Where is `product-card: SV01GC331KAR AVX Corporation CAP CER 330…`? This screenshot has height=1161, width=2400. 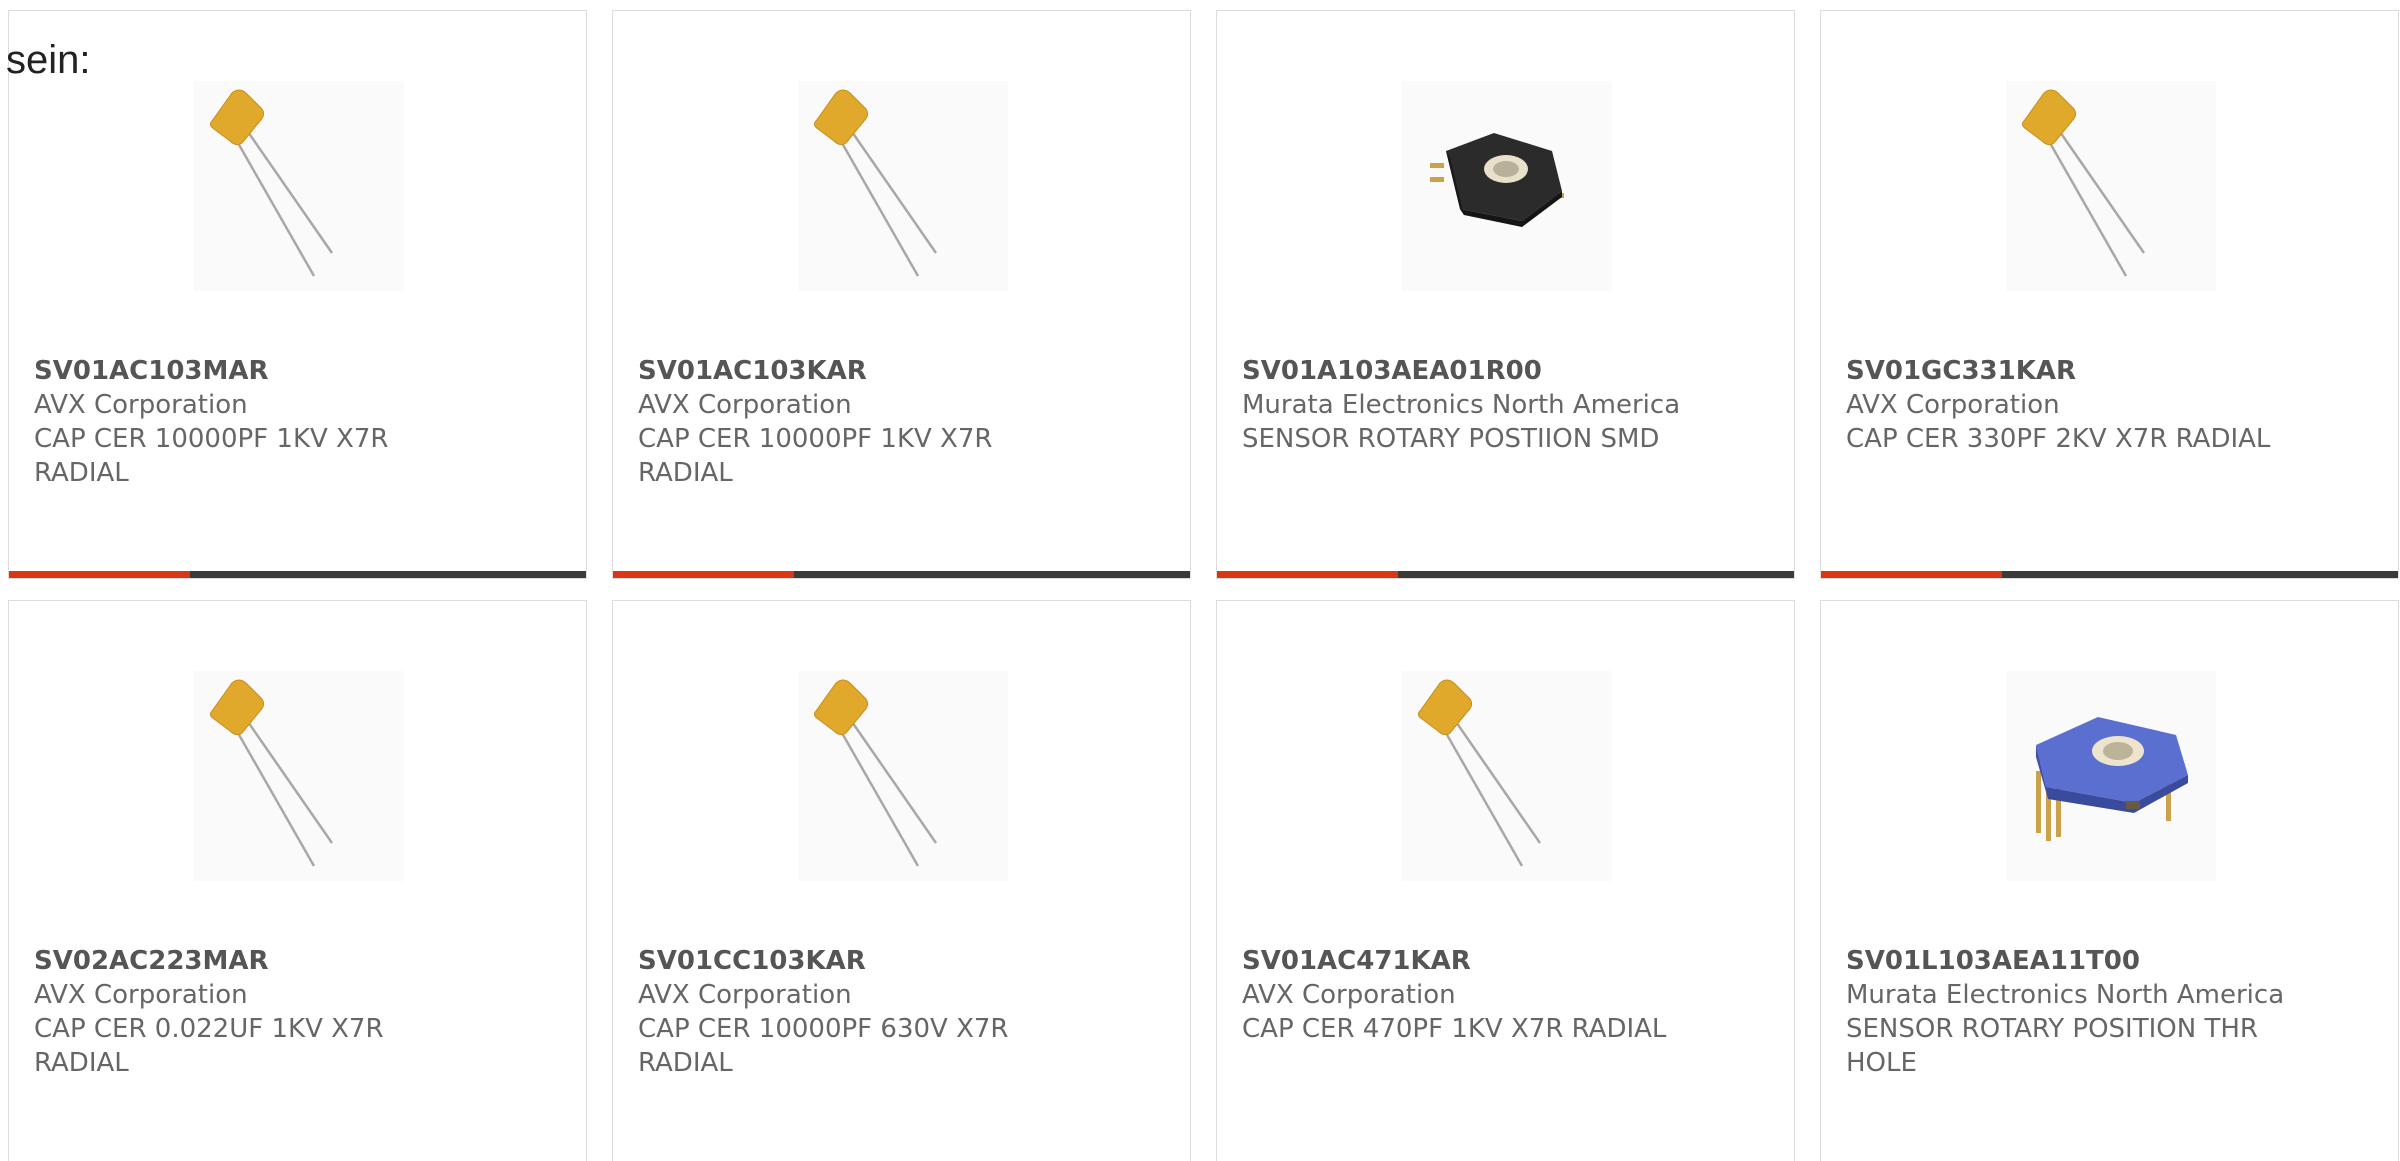
product-card: SV01GC331KAR AVX Corporation CAP CER 330… is located at coordinates (2109, 294).